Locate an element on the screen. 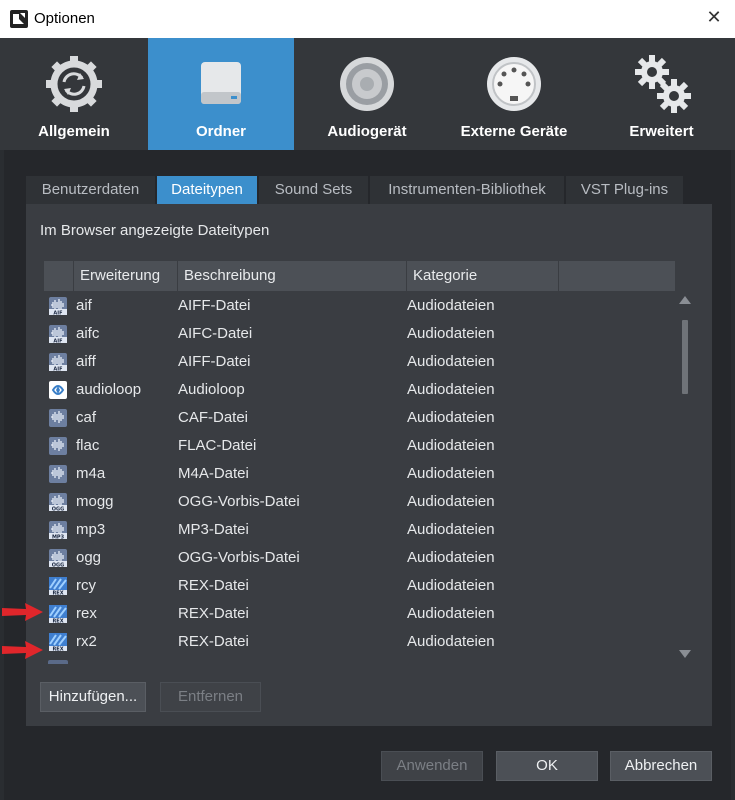 Image resolution: width=735 pixels, height=800 pixels. drive-icon is located at coordinates (221, 83).